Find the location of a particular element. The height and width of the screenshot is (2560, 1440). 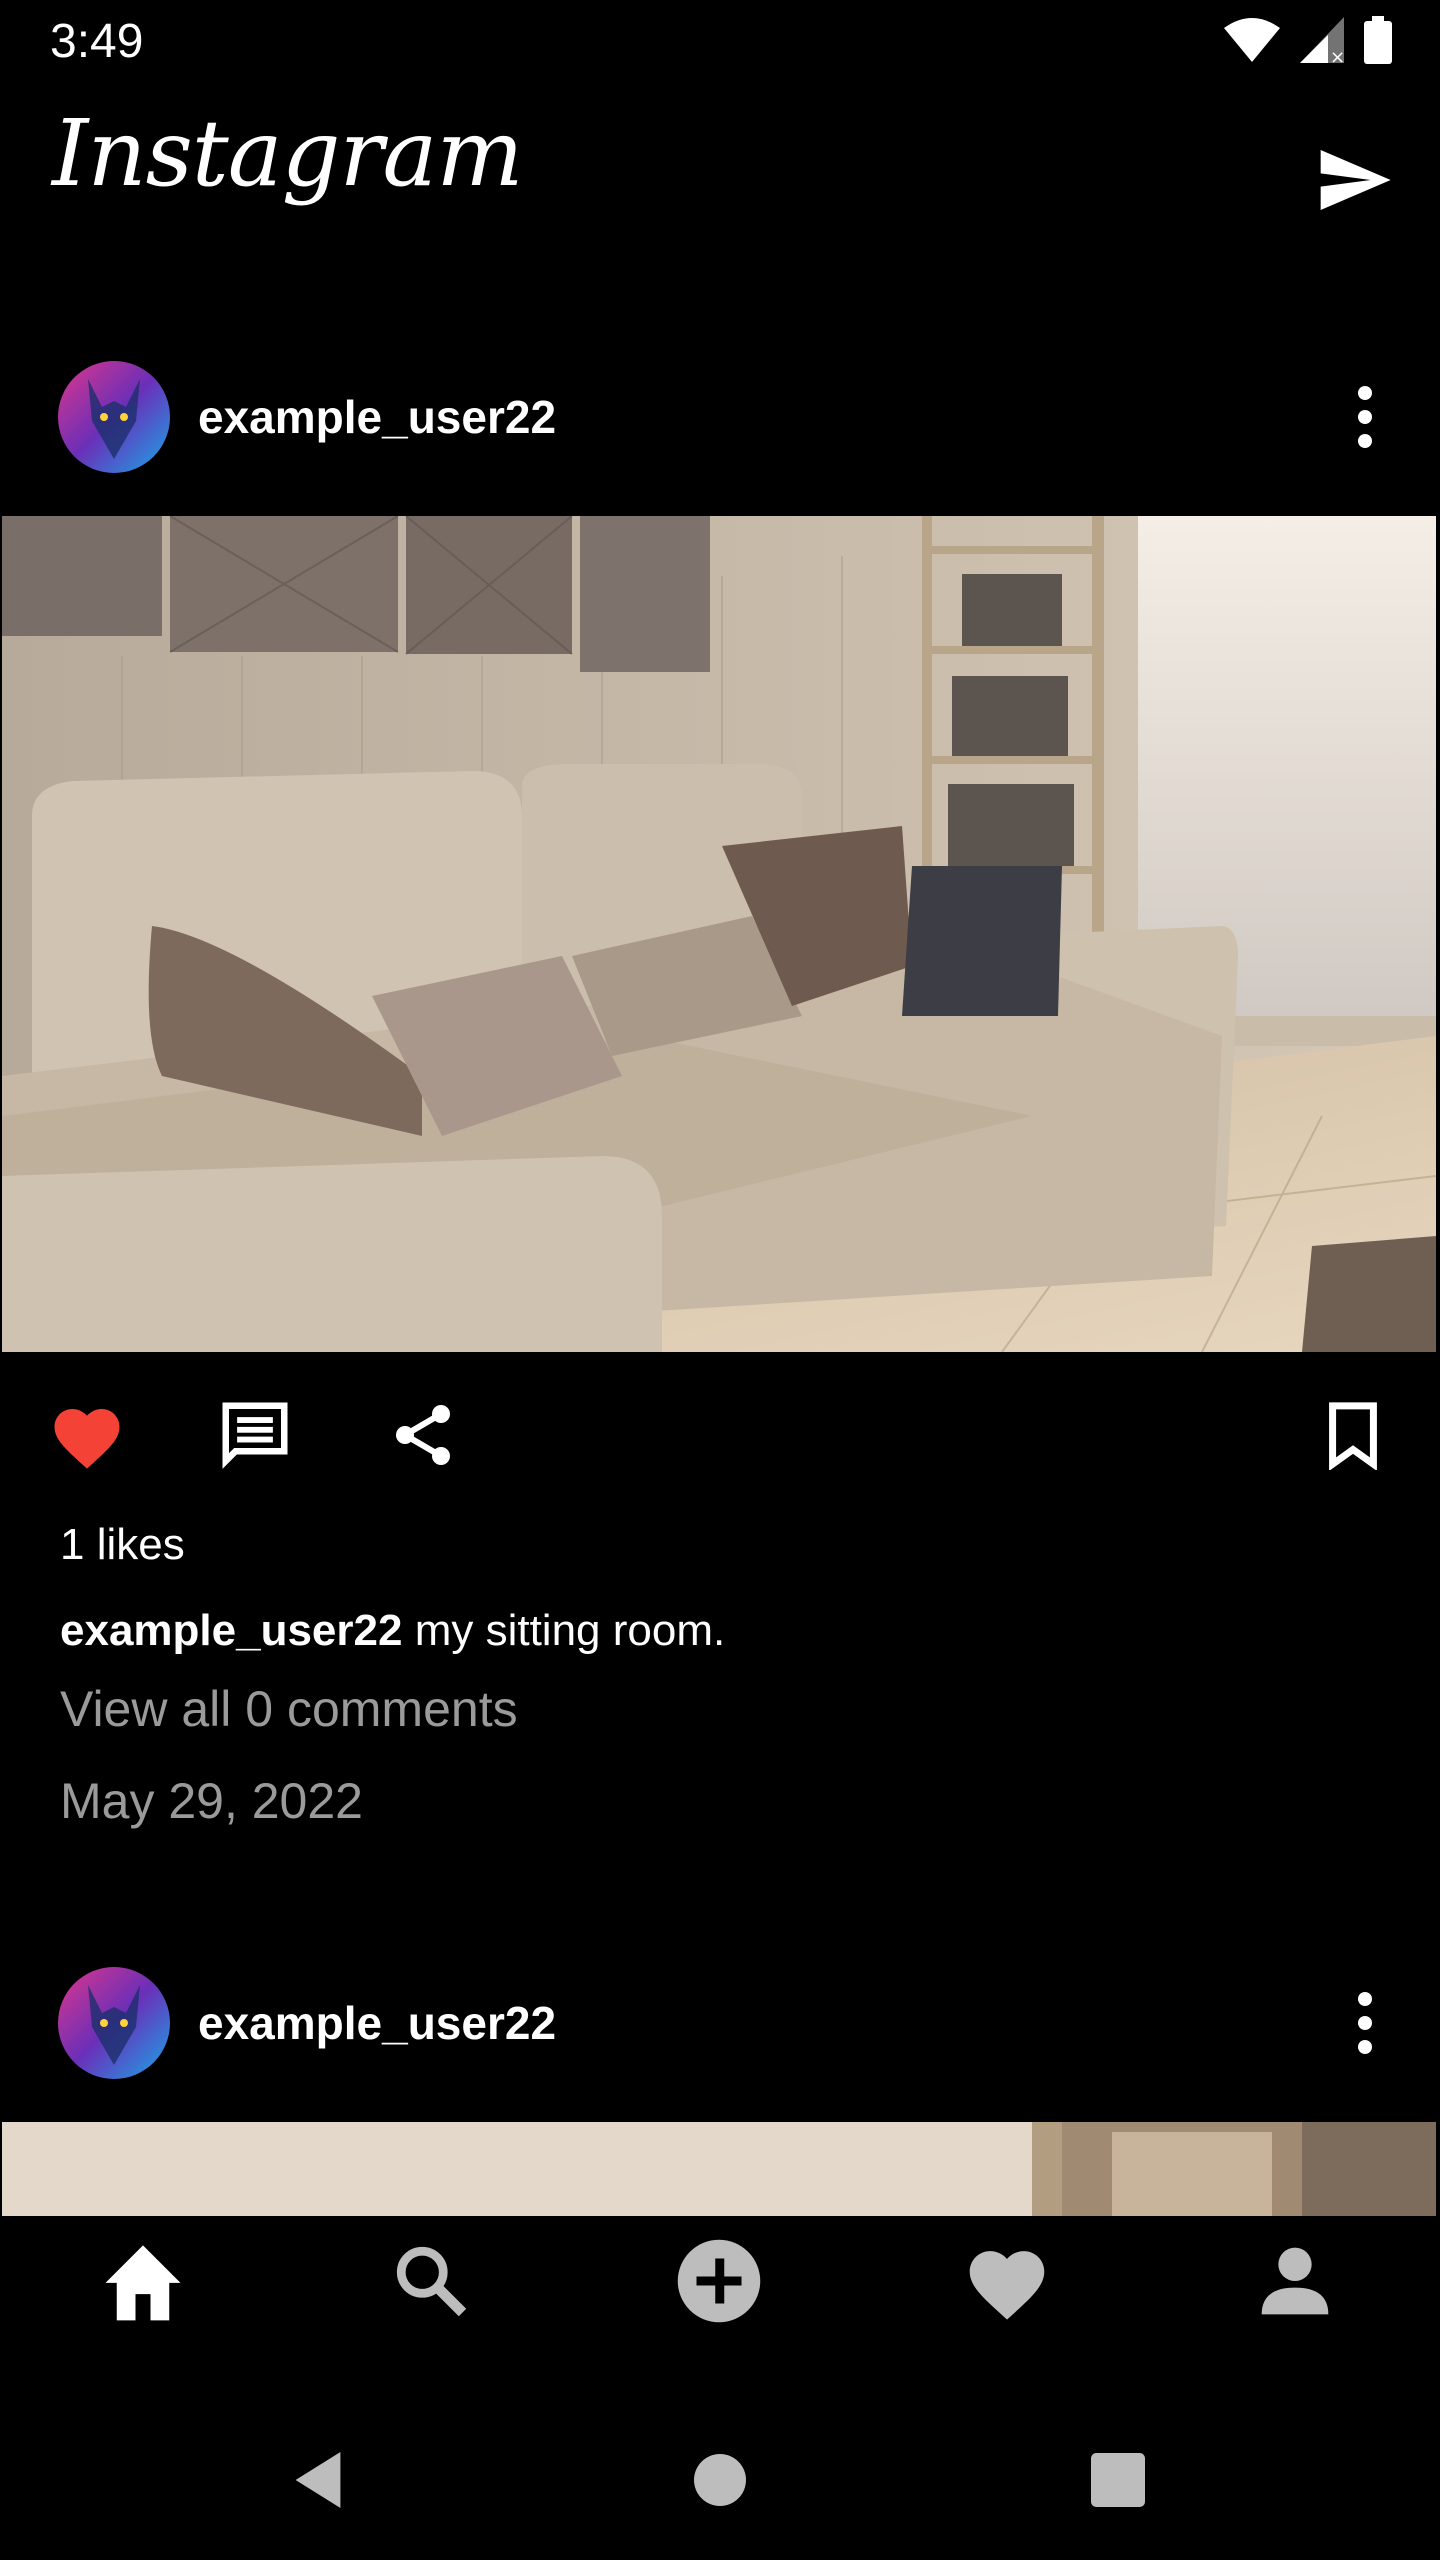

post-date: May 29, 2022 is located at coordinates (211, 1801).